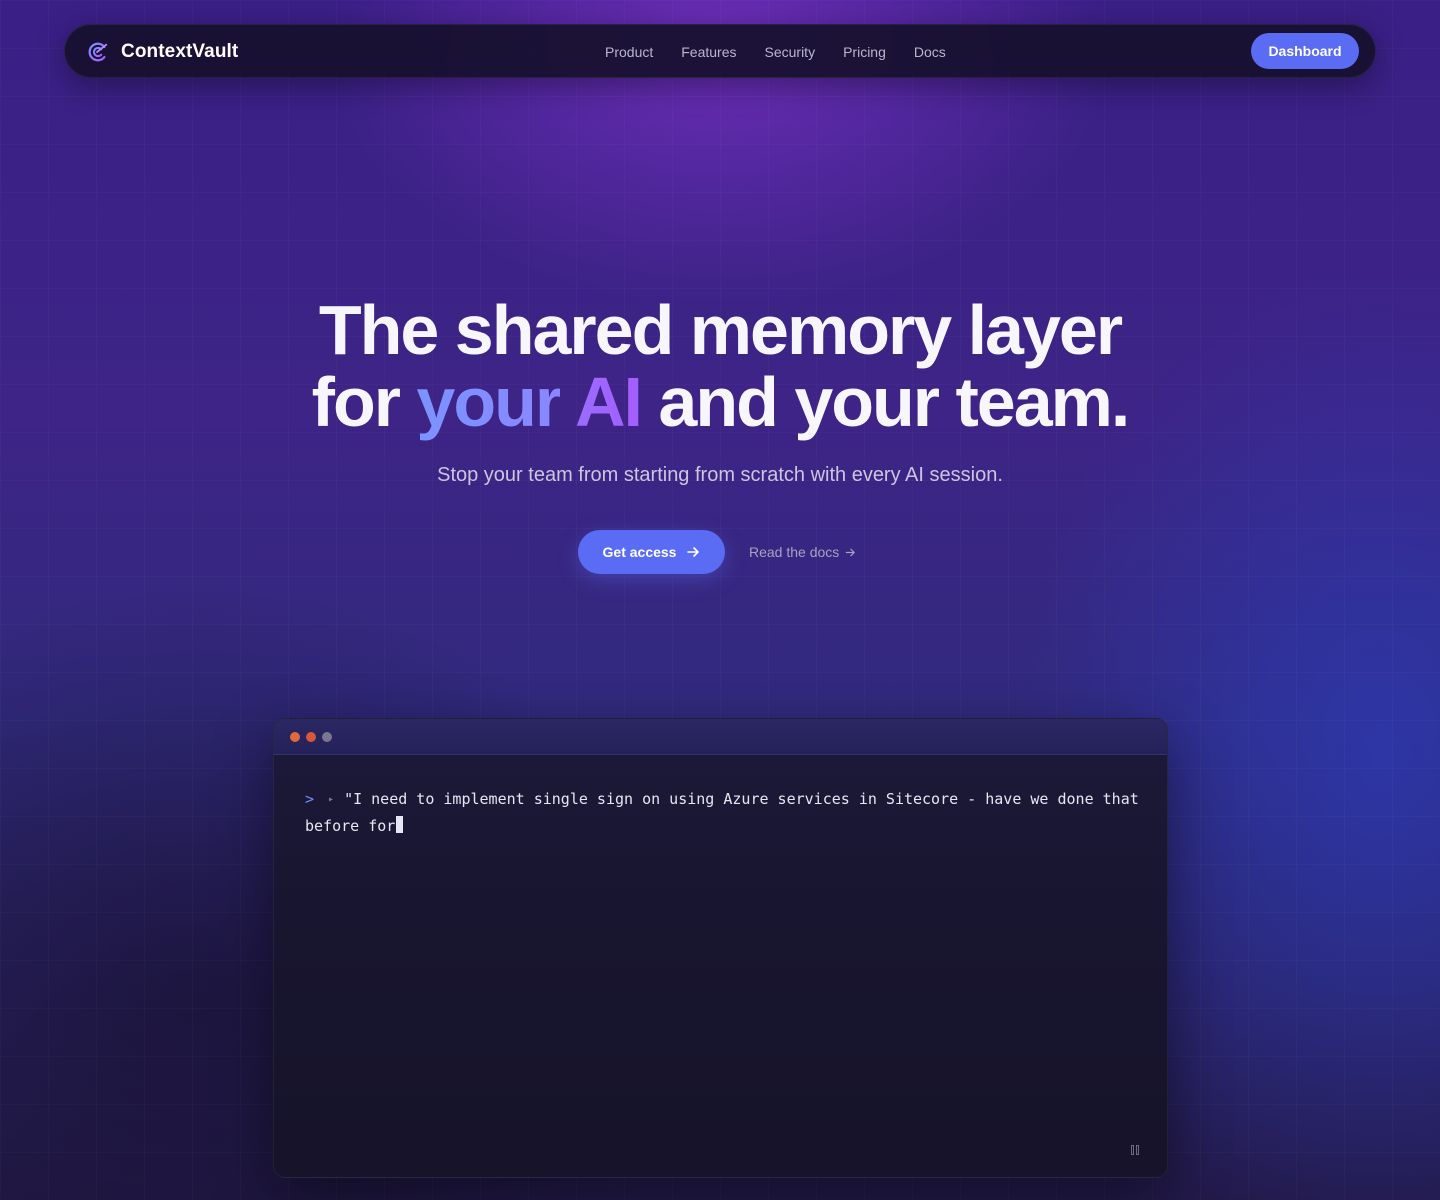 This screenshot has height=1200, width=1440. What do you see at coordinates (930, 52) in the screenshot?
I see `nav-link-docs: Docs` at bounding box center [930, 52].